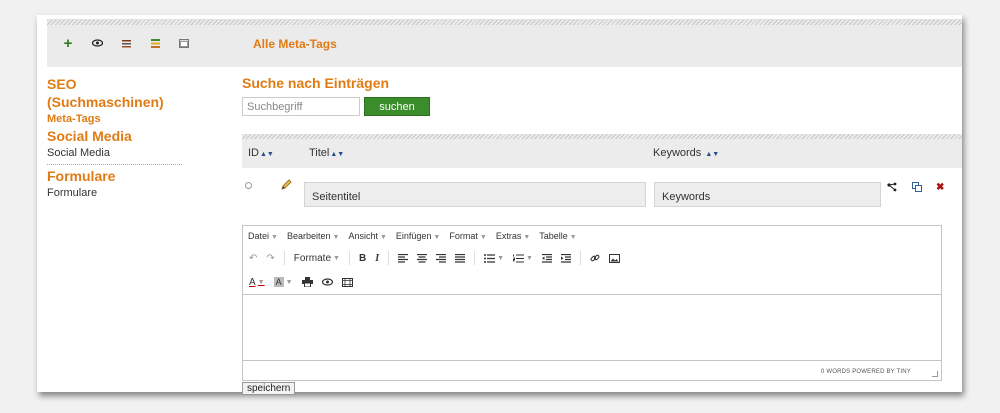 Image resolution: width=1000 pixels, height=413 pixels. What do you see at coordinates (397, 106) in the screenshot?
I see `search-button: suchen` at bounding box center [397, 106].